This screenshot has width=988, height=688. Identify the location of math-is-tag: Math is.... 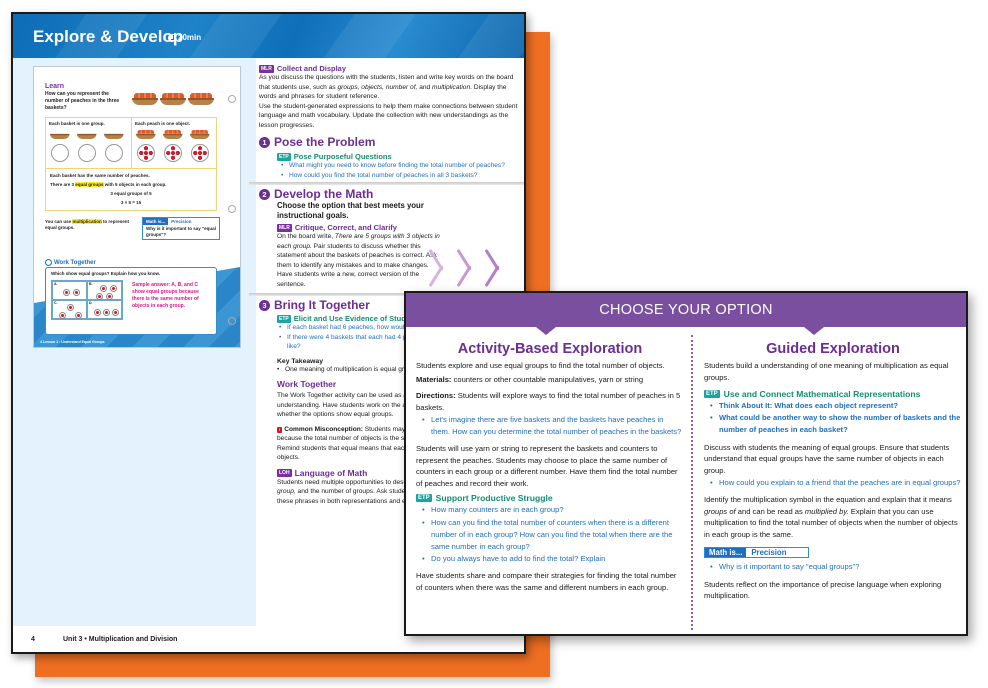
(726, 553).